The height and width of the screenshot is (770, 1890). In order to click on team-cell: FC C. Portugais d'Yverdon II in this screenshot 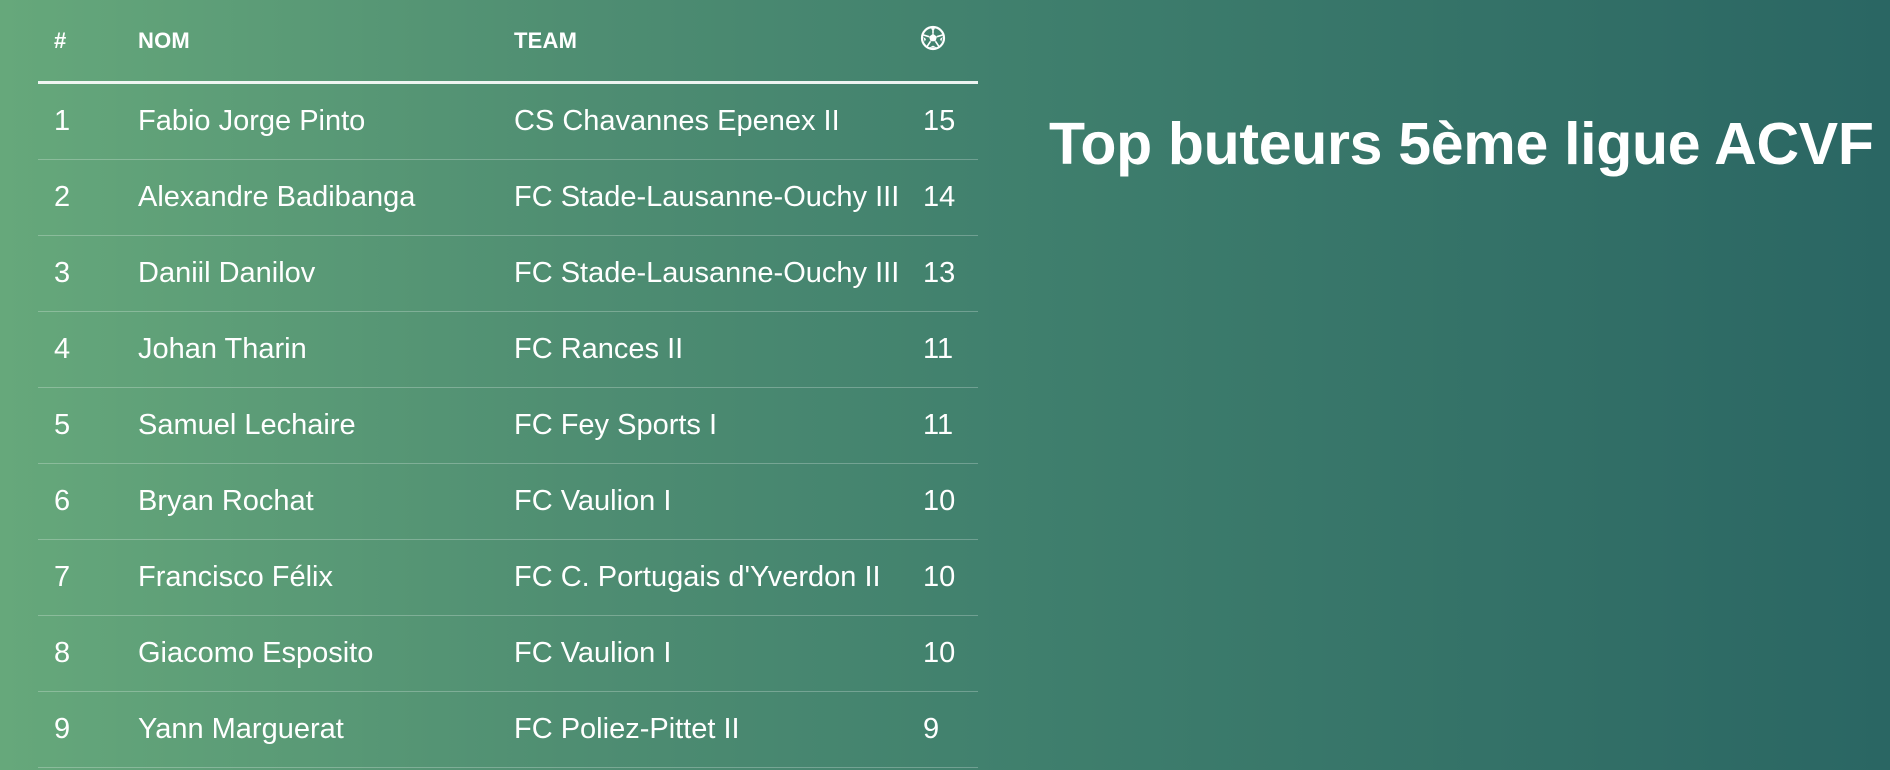, I will do `click(709, 577)`.